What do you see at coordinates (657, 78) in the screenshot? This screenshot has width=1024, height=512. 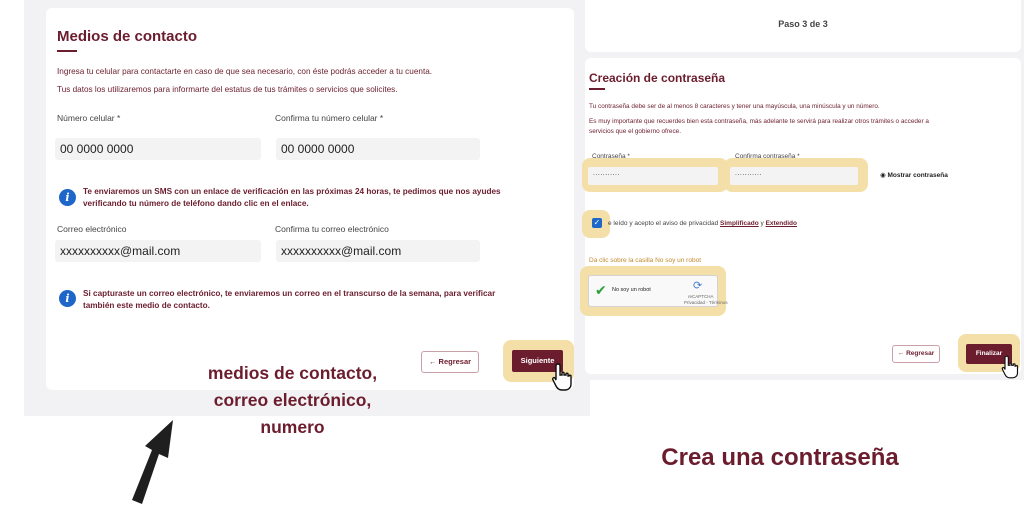 I see `password-title: Creación de contraseña` at bounding box center [657, 78].